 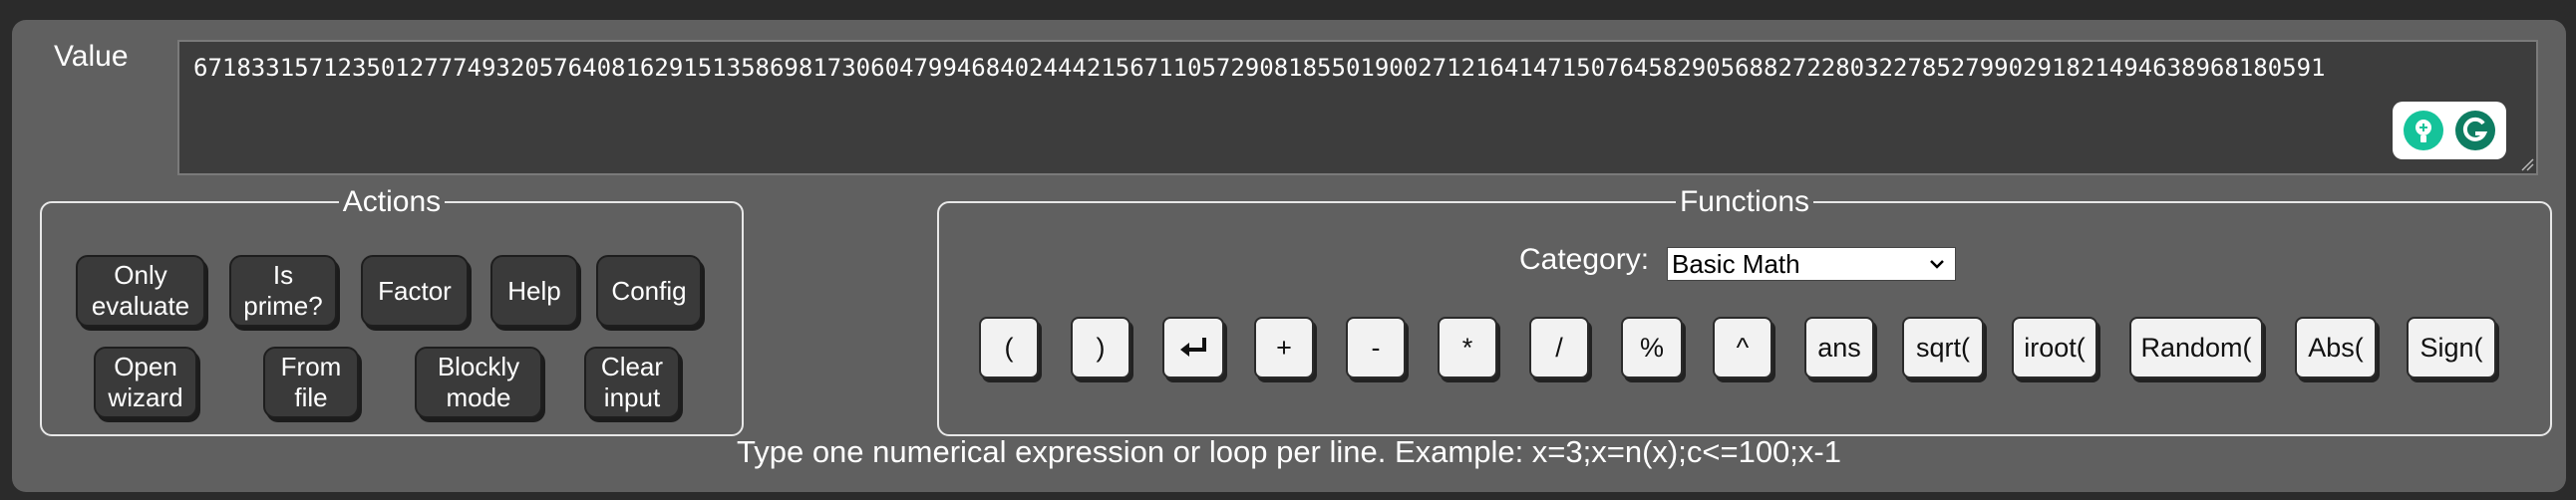 I want to click on sqrt-button: sqrt(, so click(x=1943, y=347).